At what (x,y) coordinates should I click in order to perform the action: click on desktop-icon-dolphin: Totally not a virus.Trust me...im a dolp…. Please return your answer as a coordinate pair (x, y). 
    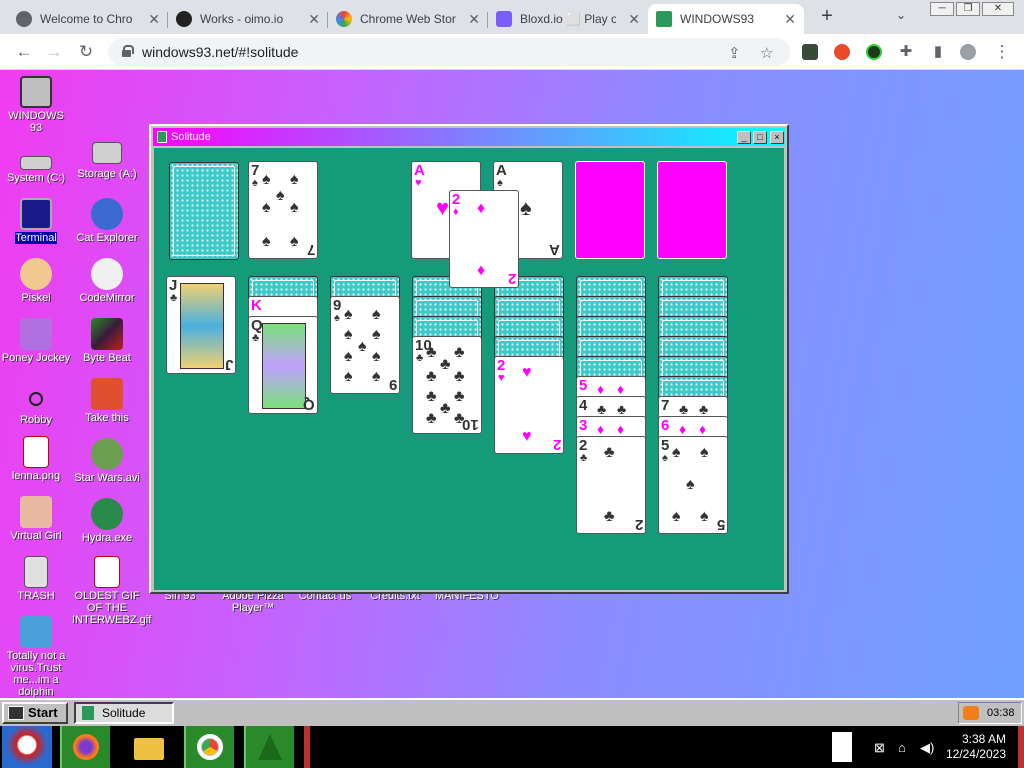
    Looking at the image, I should click on (36, 657).